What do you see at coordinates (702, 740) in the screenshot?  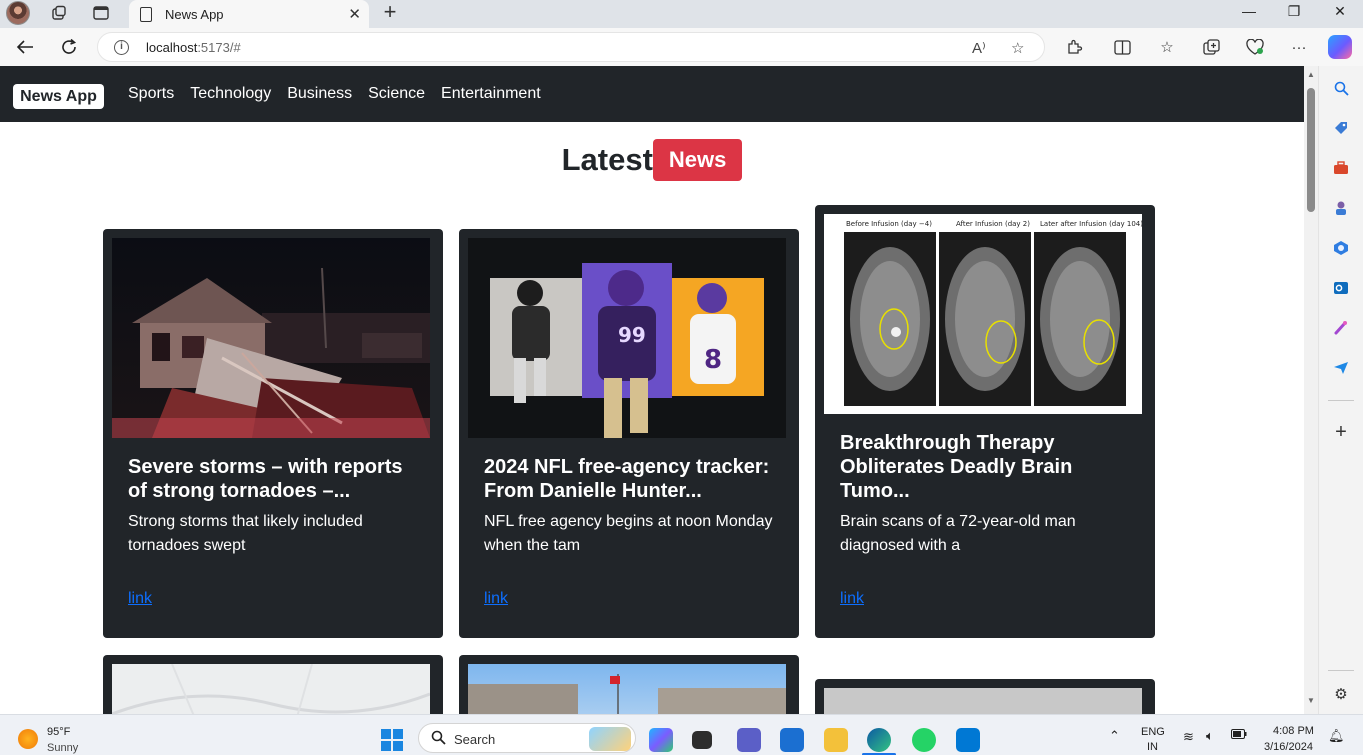 I see `terminal-taskbar-icon` at bounding box center [702, 740].